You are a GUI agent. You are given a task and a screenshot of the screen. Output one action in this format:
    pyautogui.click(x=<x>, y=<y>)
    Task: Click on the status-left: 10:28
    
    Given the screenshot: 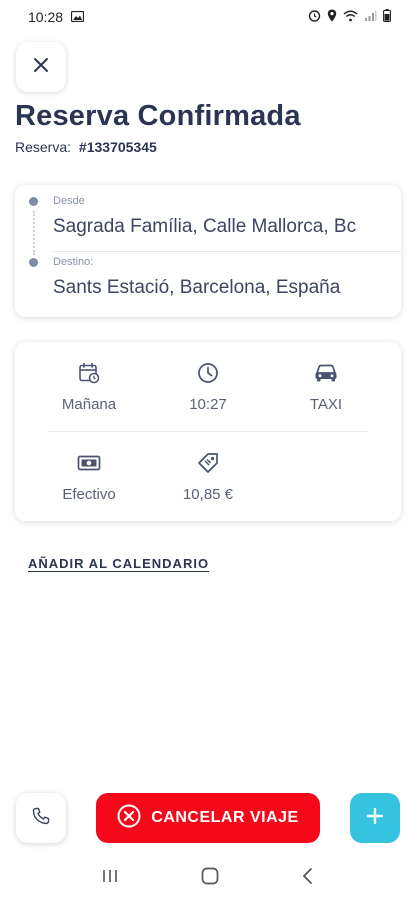 What is the action you would take?
    pyautogui.click(x=56, y=17)
    